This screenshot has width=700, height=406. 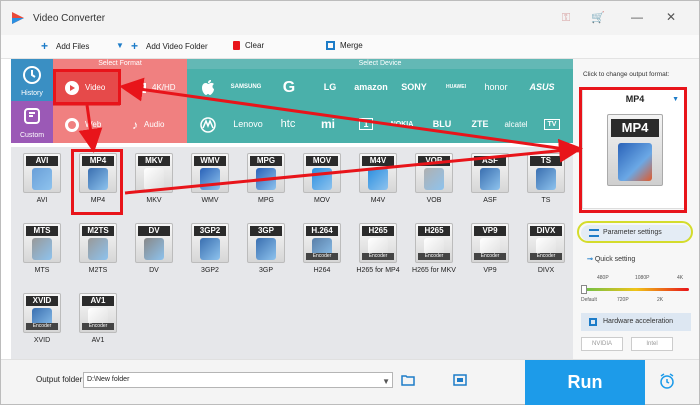 I want to click on arrow-to-output-format, so click(x=353, y=166).